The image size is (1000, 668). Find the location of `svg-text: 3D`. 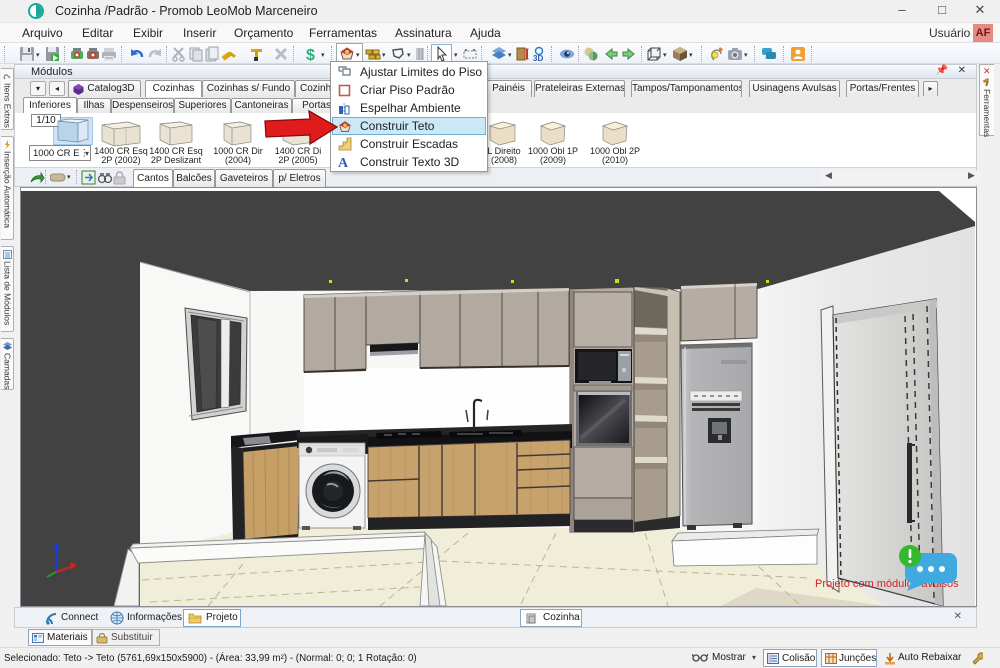

svg-text: 3D is located at coordinates (538, 58).